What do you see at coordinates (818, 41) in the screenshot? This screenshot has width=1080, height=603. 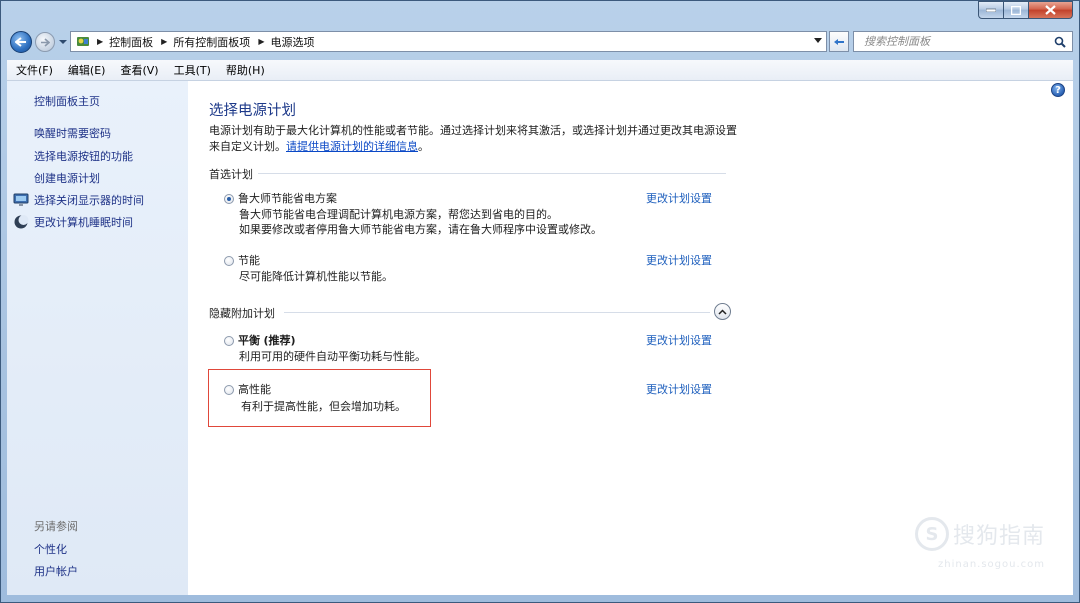 I see `address-dropdown-icon` at bounding box center [818, 41].